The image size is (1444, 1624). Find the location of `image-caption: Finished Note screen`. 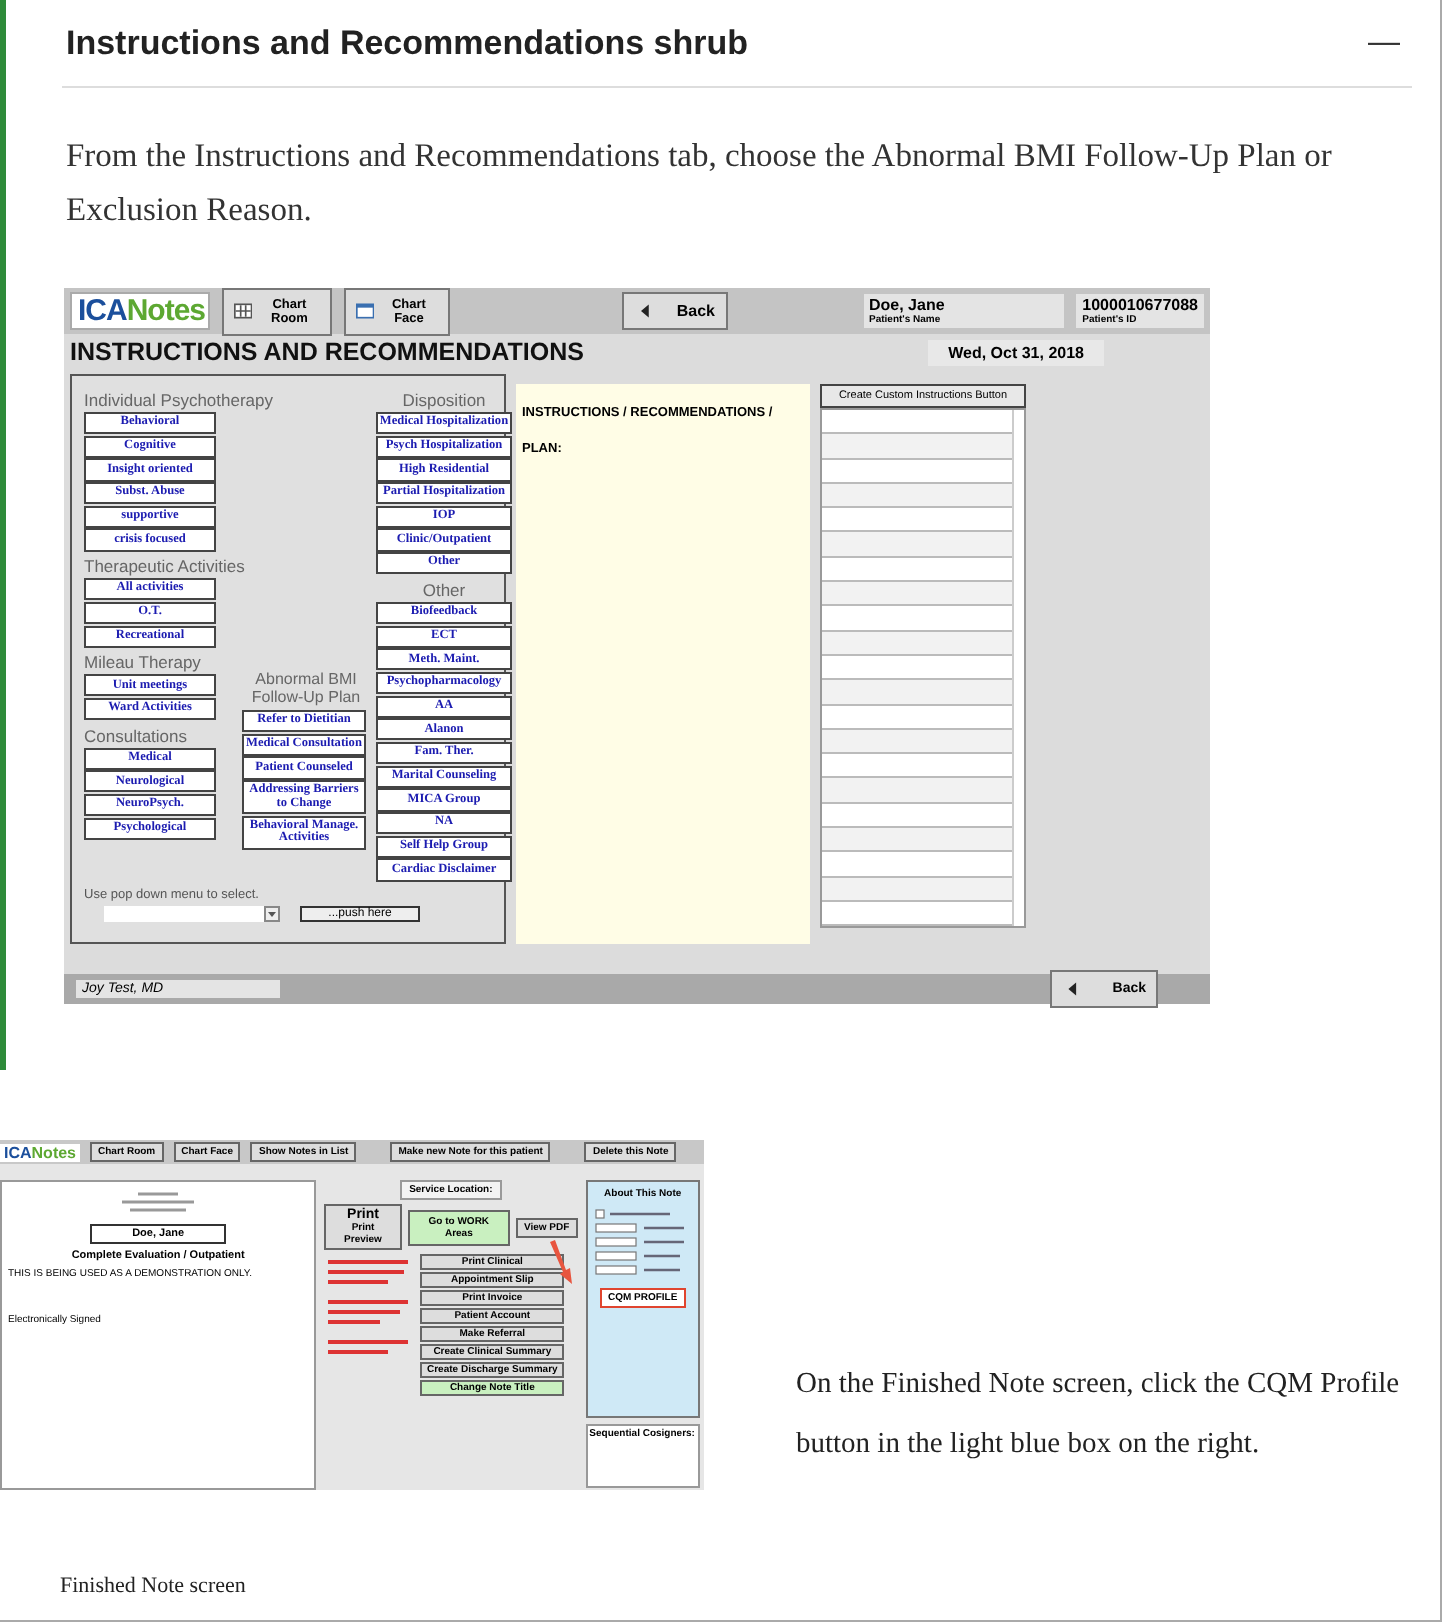

image-caption: Finished Note screen is located at coordinates (154, 1586).